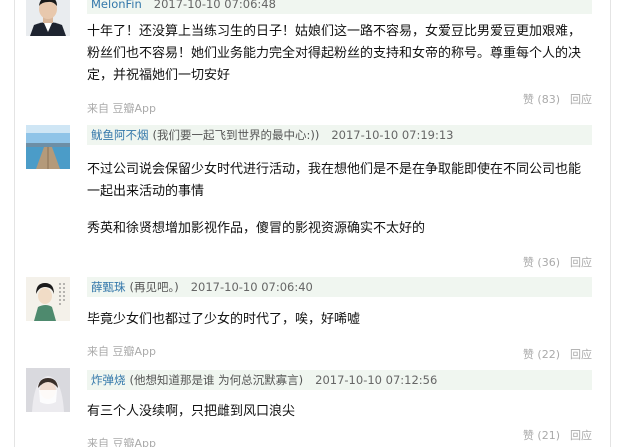 The width and height of the screenshot is (640, 447). I want to click on like-count: (21), so click(548, 435).